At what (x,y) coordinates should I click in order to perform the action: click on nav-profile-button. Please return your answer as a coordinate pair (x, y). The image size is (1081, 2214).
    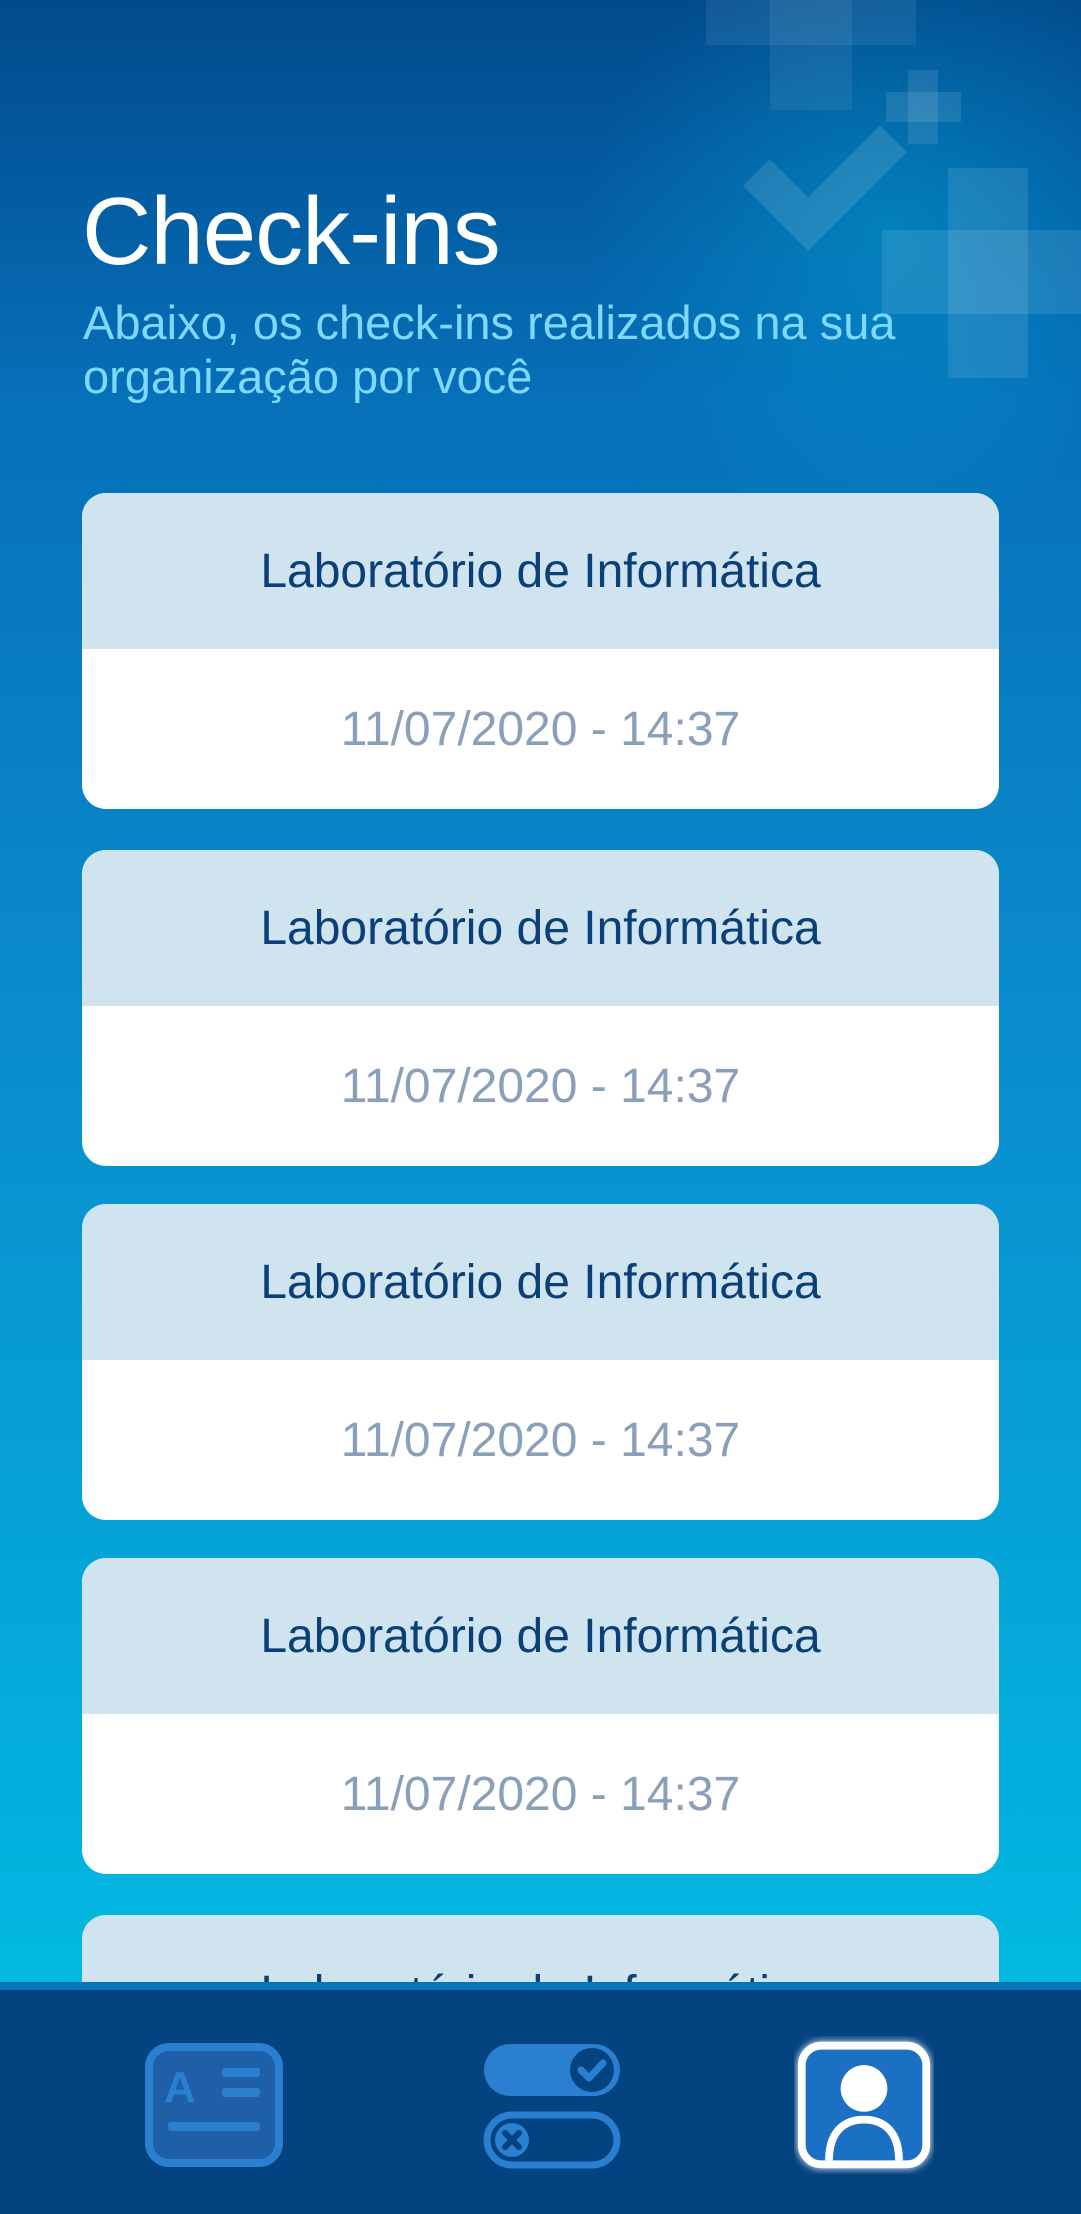
    Looking at the image, I should click on (864, 2105).